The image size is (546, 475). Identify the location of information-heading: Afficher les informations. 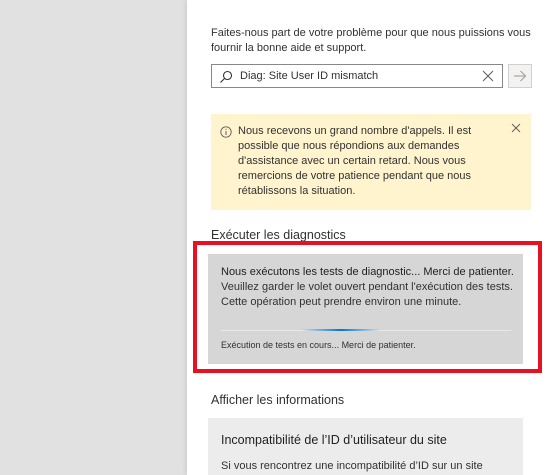
(278, 400).